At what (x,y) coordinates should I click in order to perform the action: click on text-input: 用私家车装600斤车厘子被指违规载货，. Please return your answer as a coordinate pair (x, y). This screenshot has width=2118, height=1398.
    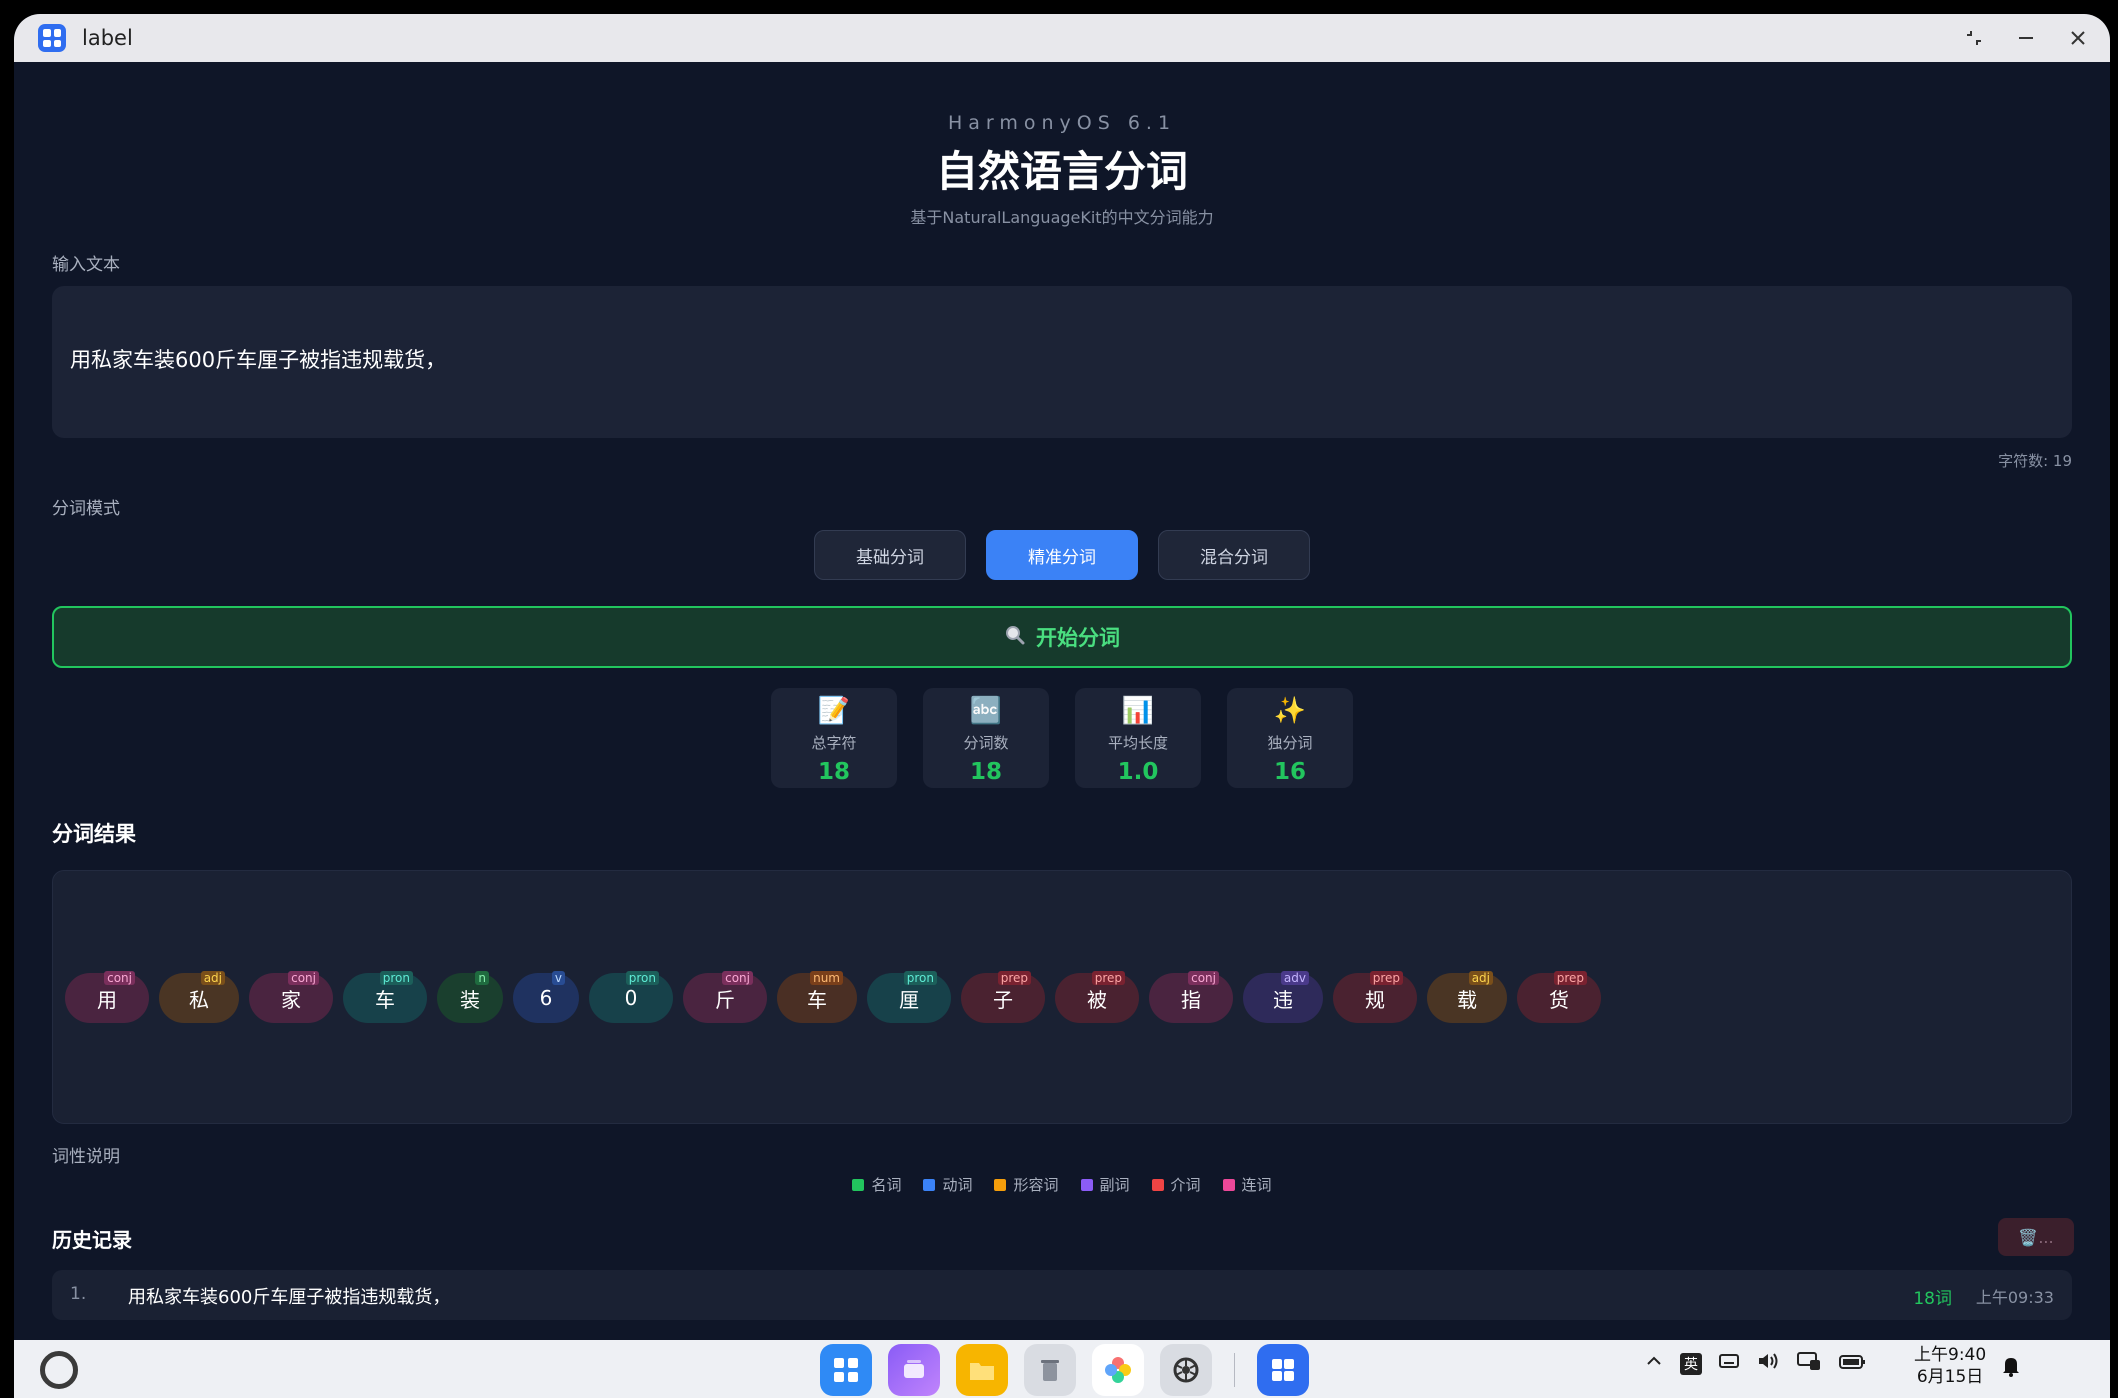
    Looking at the image, I should click on (1062, 362).